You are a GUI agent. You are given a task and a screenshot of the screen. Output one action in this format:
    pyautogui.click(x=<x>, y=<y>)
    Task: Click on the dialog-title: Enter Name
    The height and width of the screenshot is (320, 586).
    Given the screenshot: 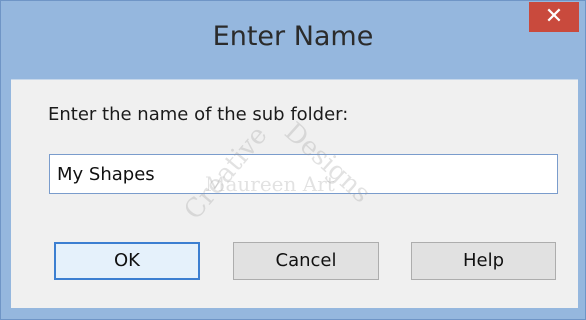 What is the action you would take?
    pyautogui.click(x=293, y=36)
    